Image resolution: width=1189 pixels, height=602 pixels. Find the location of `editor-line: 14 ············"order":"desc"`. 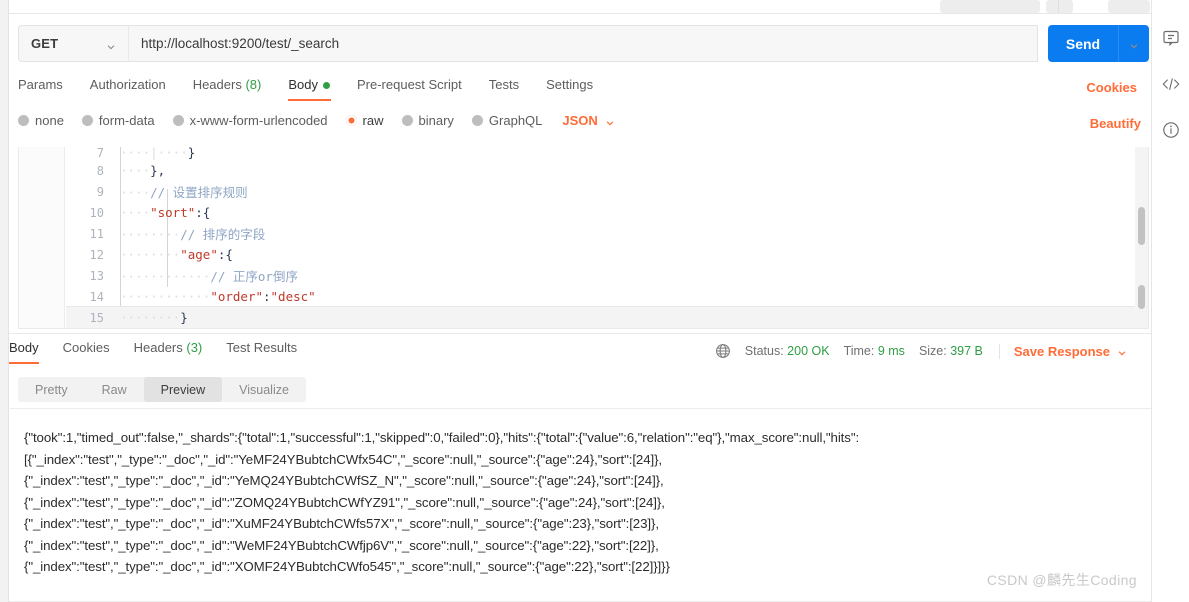

editor-line: 14 ············"order":"desc" is located at coordinates (607, 296).